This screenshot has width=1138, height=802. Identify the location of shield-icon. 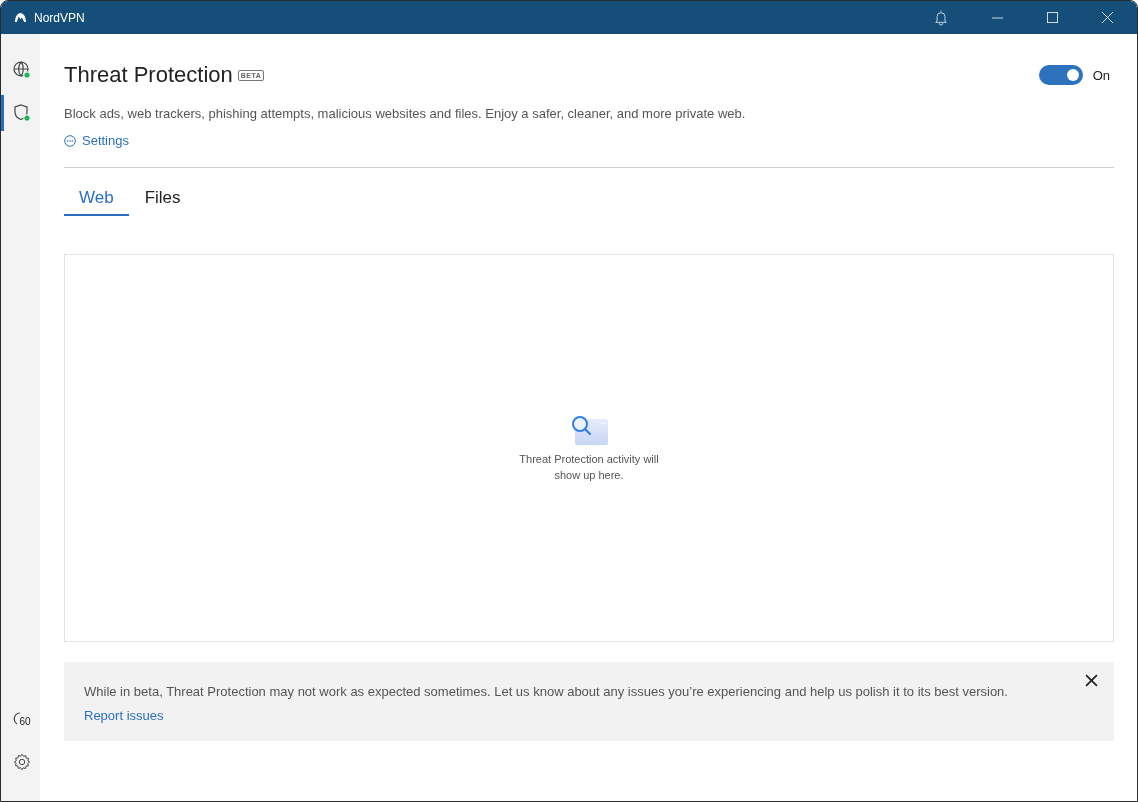
(22, 113).